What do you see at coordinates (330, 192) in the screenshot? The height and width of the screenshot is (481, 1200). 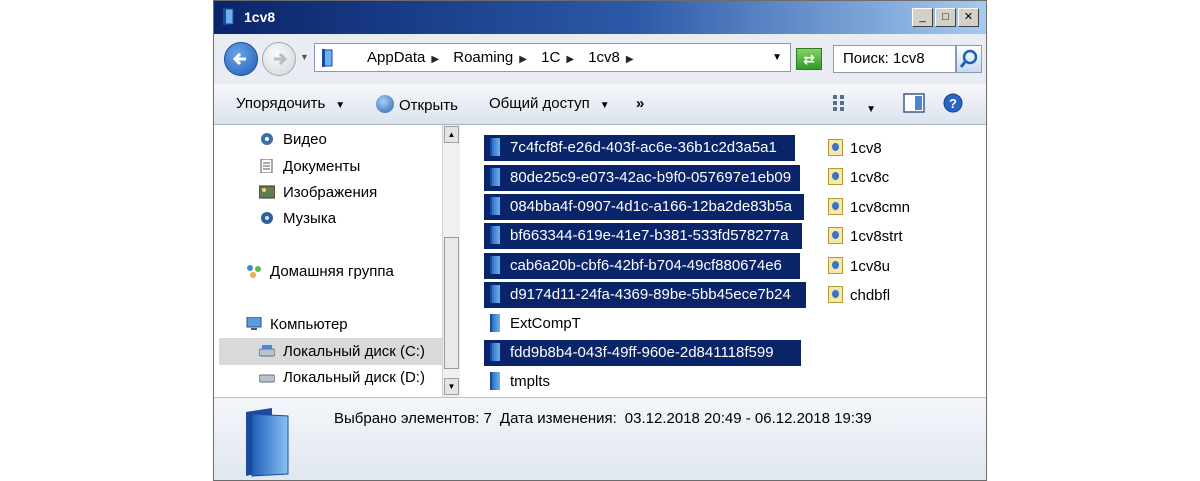 I see `nav-item-label: Изображения` at bounding box center [330, 192].